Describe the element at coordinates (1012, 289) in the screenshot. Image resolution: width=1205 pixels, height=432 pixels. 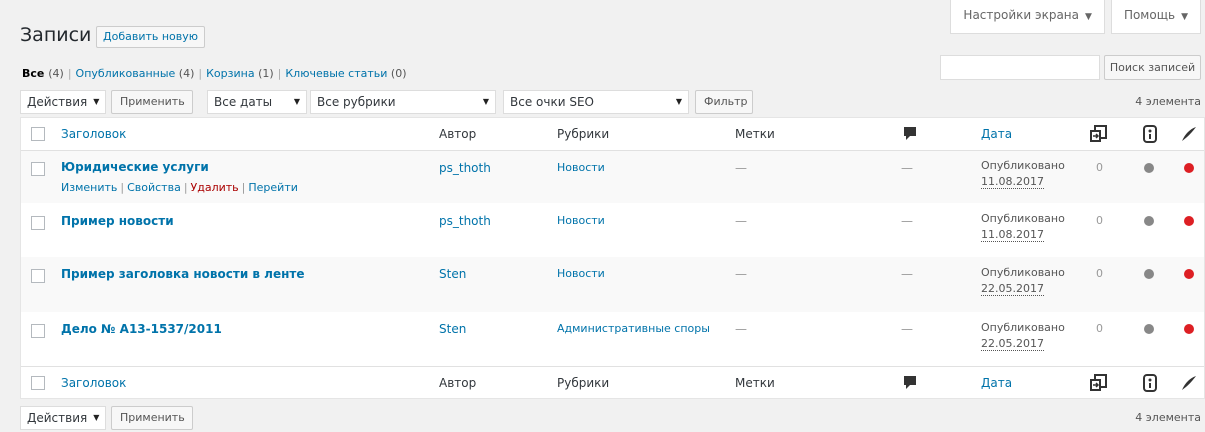
I see `post-date: 22.05.2017` at that location.